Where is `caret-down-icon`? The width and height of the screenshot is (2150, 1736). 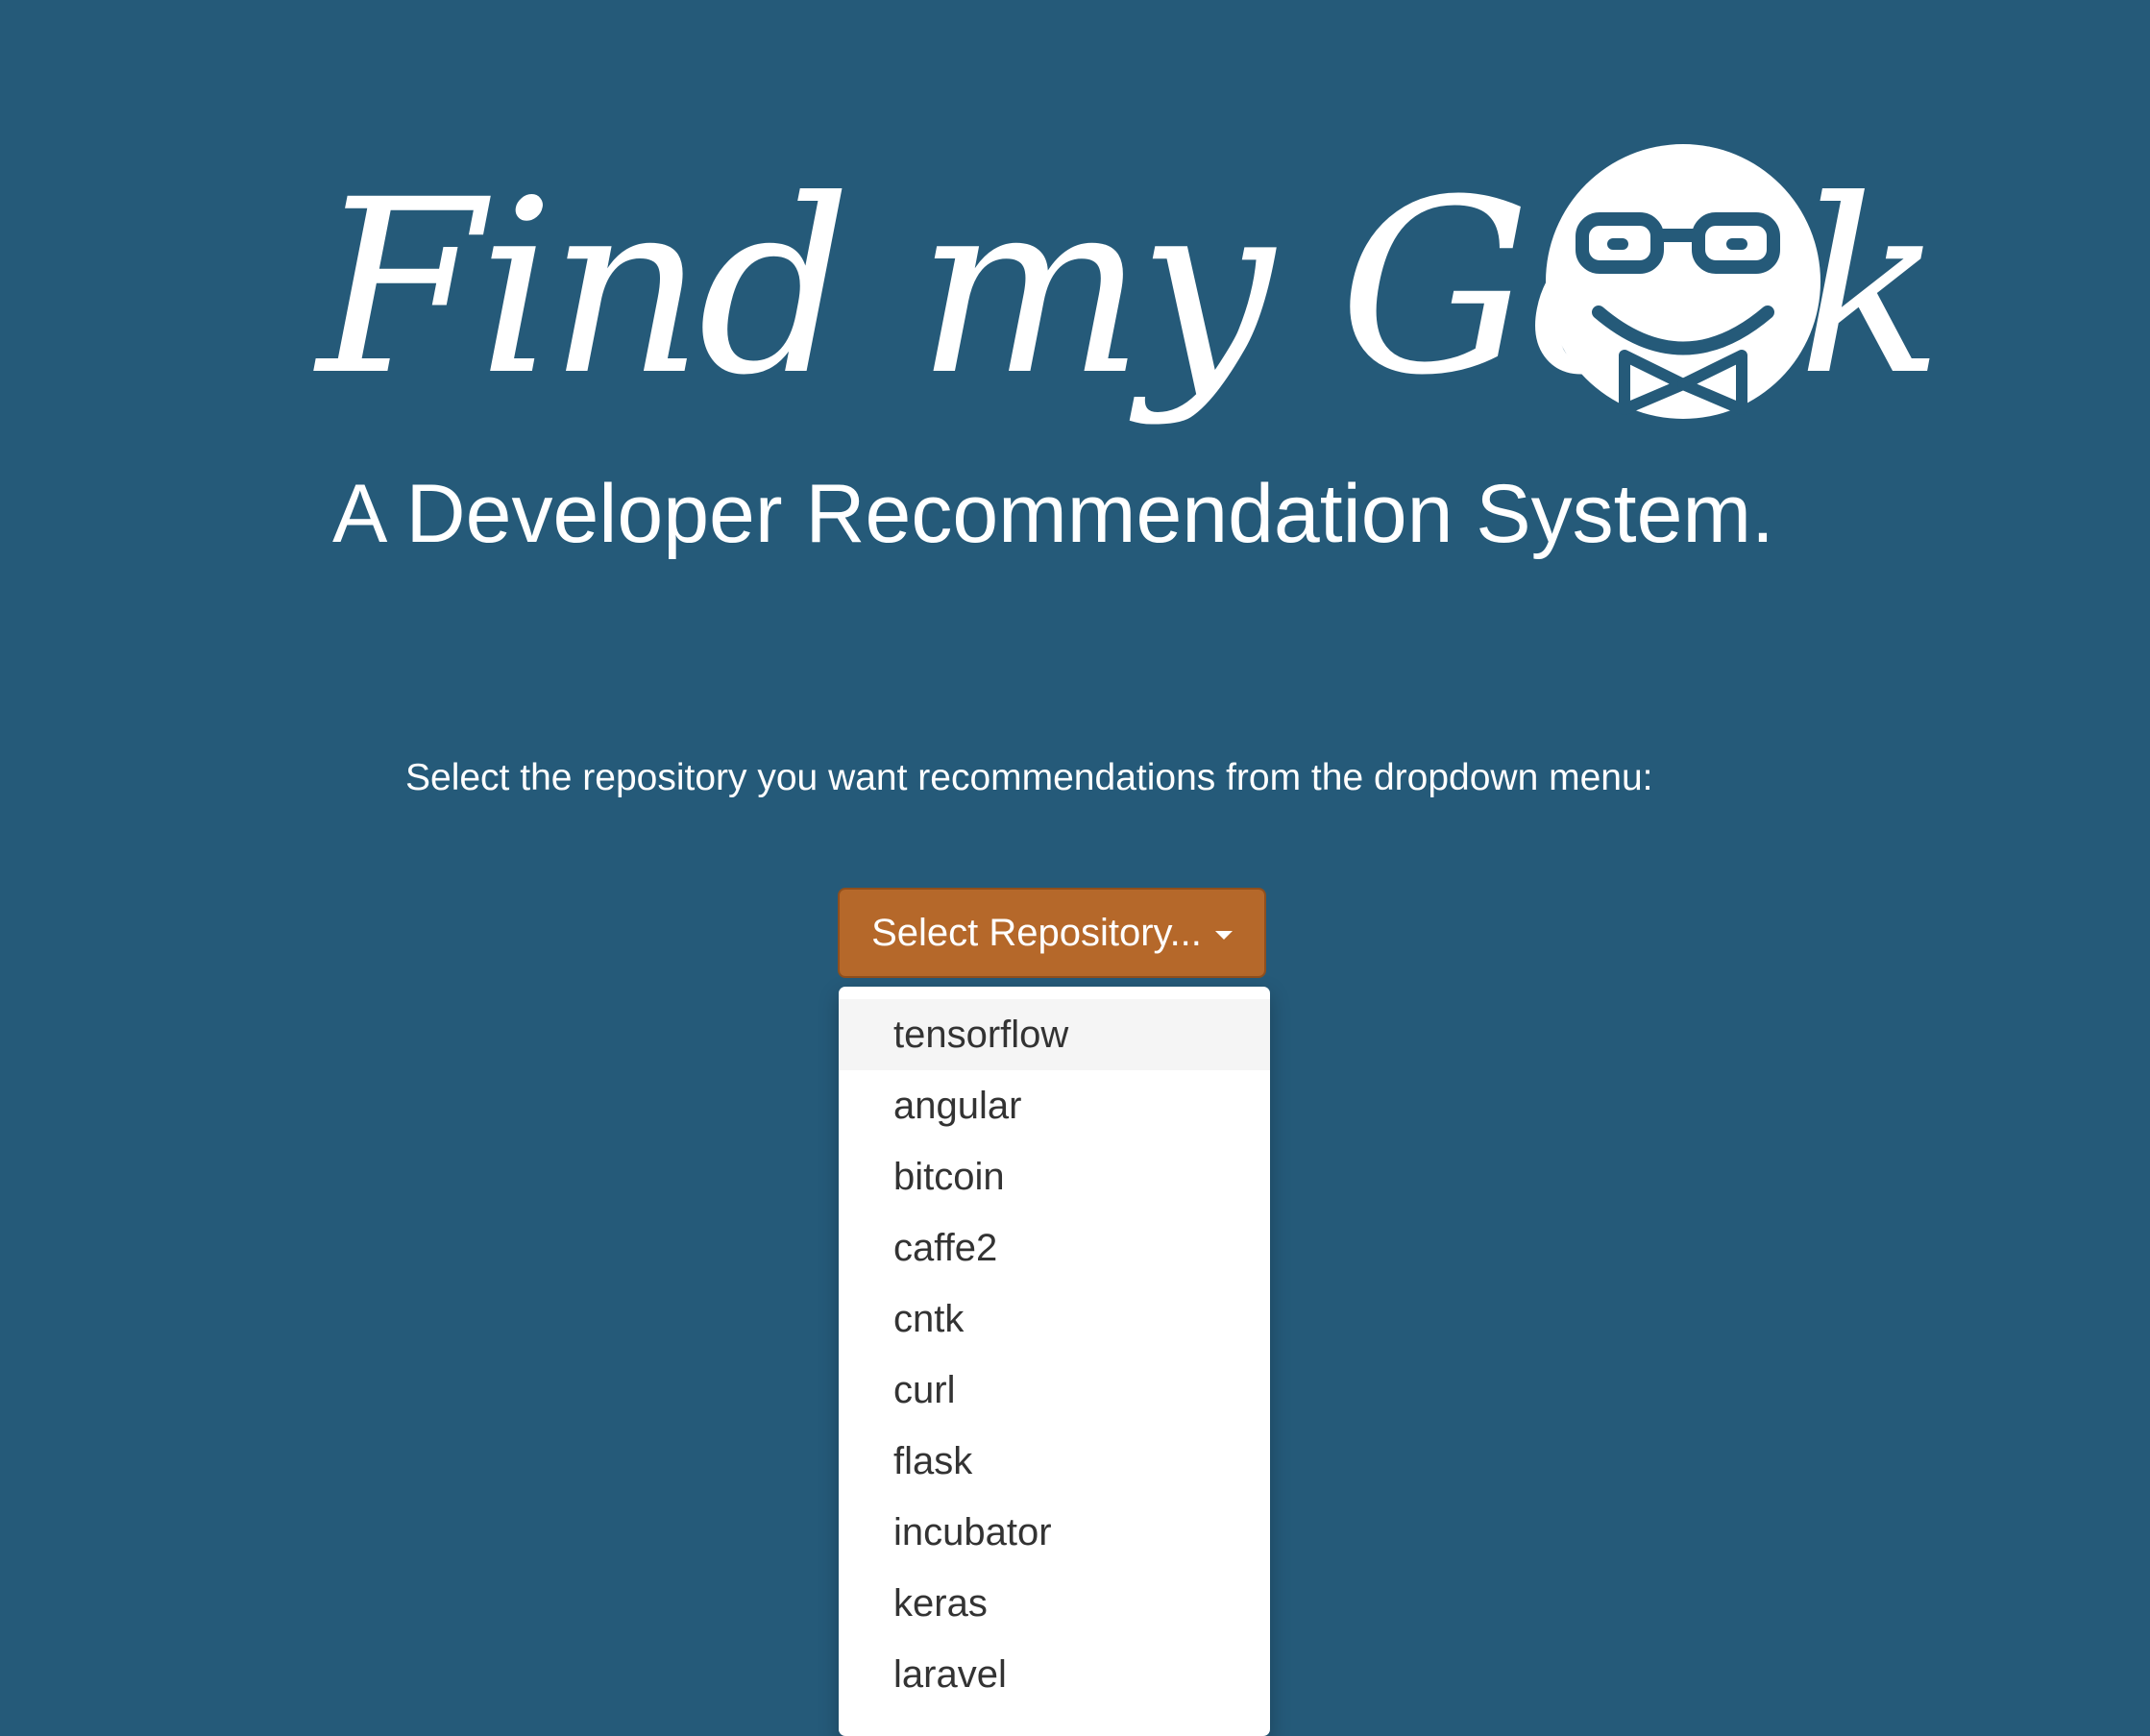
caret-down-icon is located at coordinates (1223, 935).